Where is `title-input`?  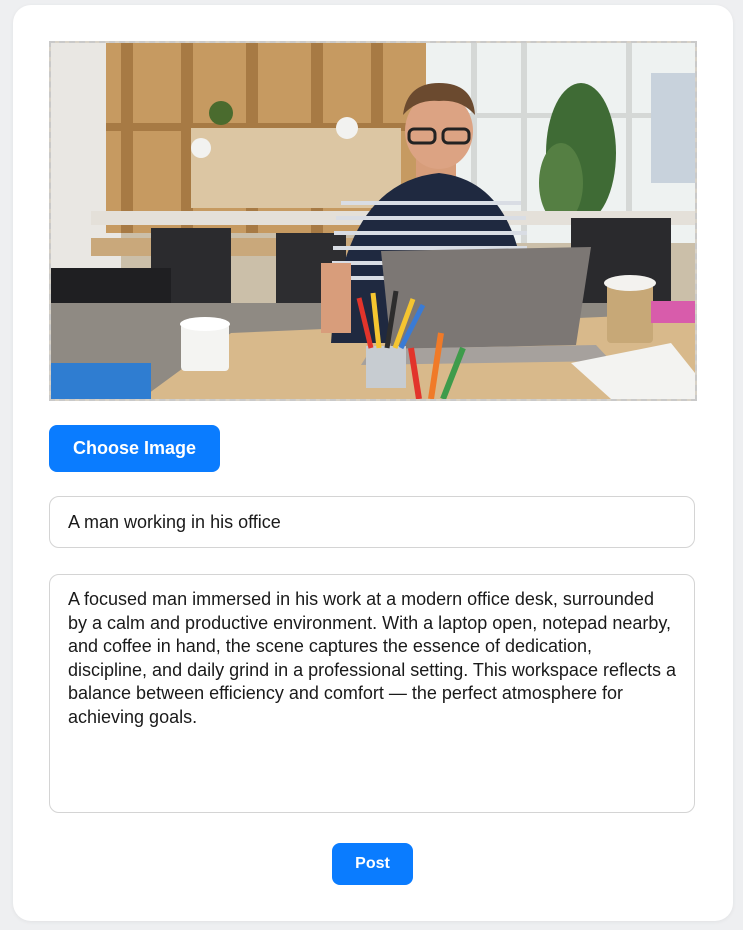 title-input is located at coordinates (372, 522).